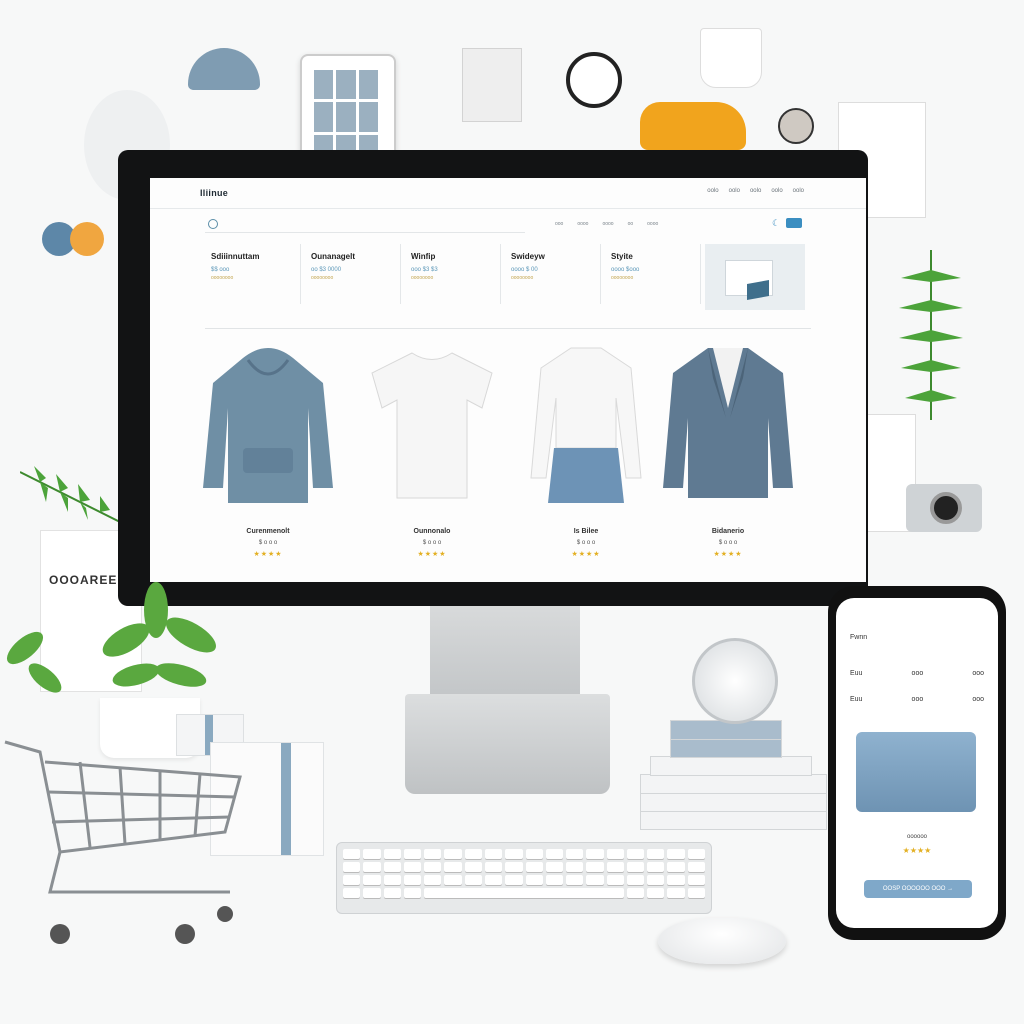  What do you see at coordinates (220, 270) in the screenshot?
I see `filter-price: $$ ooo` at bounding box center [220, 270].